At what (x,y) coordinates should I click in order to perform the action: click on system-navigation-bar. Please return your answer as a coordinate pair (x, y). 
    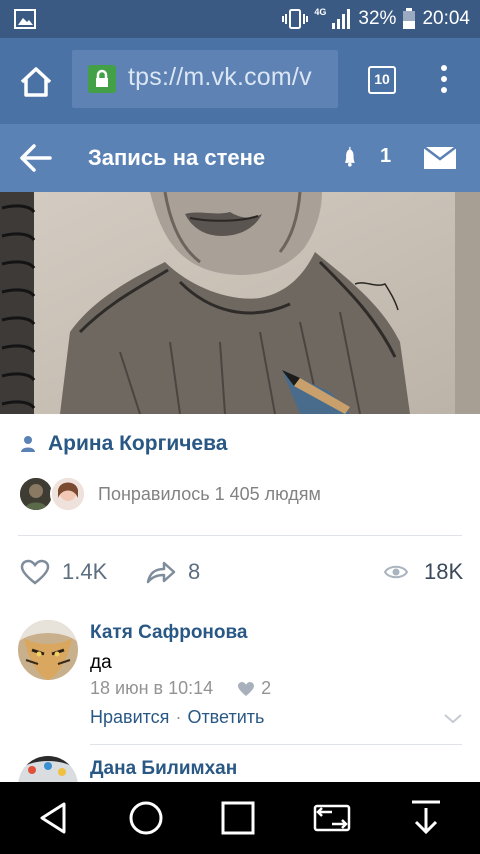
    Looking at the image, I should click on (240, 818).